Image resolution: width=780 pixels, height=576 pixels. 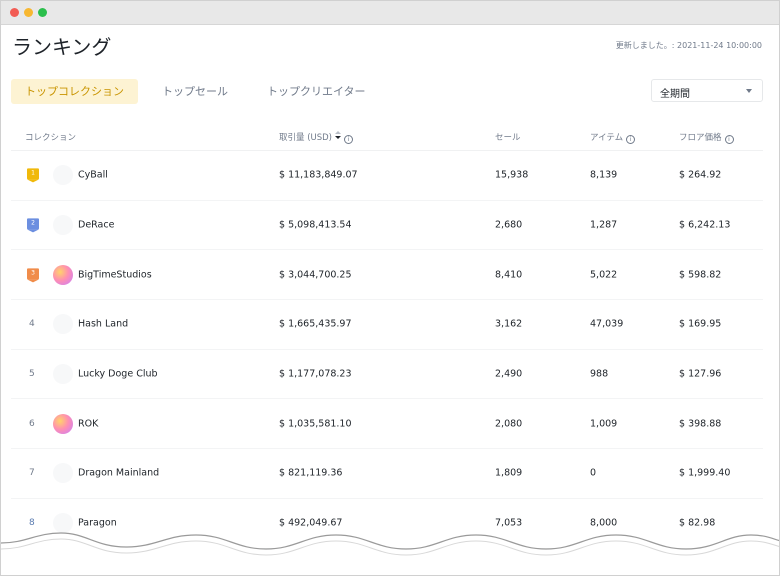 What do you see at coordinates (305, 138) in the screenshot?
I see `column-header-volume-label: 取引量 (USD)` at bounding box center [305, 138].